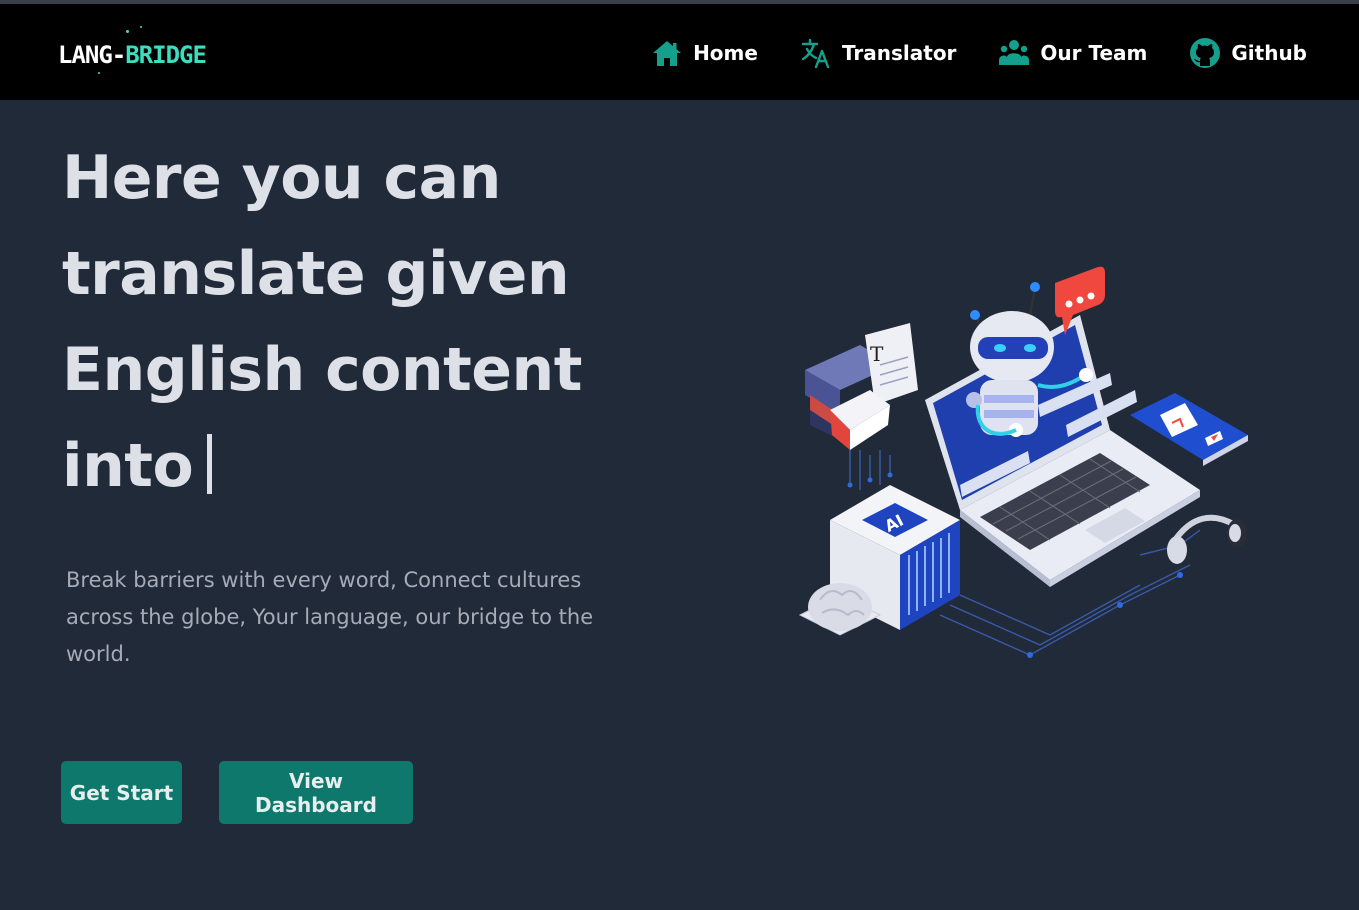 This screenshot has height=910, width=1359. What do you see at coordinates (92, 55) in the screenshot?
I see `logo-text-lang: LANG-` at bounding box center [92, 55].